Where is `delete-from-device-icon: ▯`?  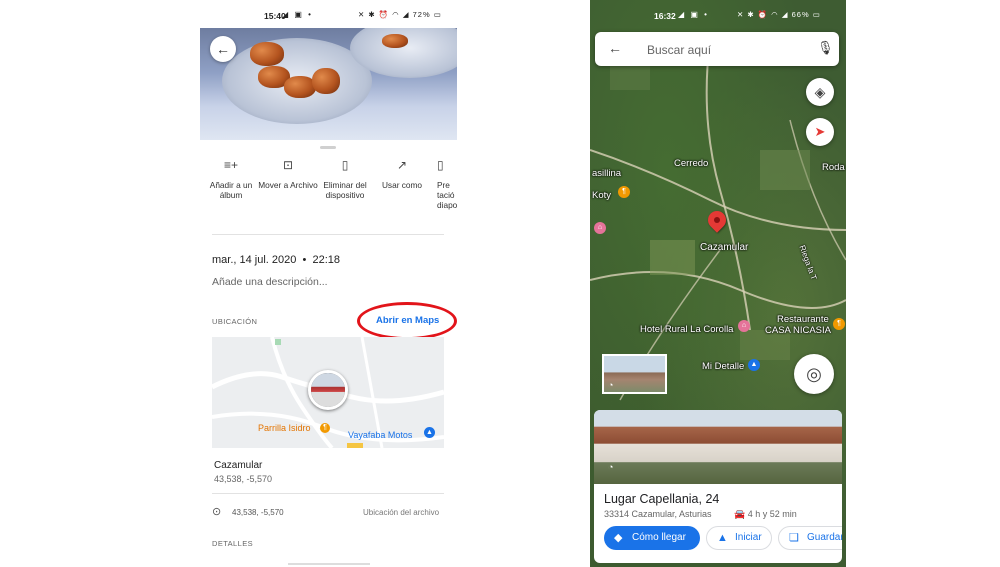 delete-from-device-icon: ▯ is located at coordinates (345, 165).